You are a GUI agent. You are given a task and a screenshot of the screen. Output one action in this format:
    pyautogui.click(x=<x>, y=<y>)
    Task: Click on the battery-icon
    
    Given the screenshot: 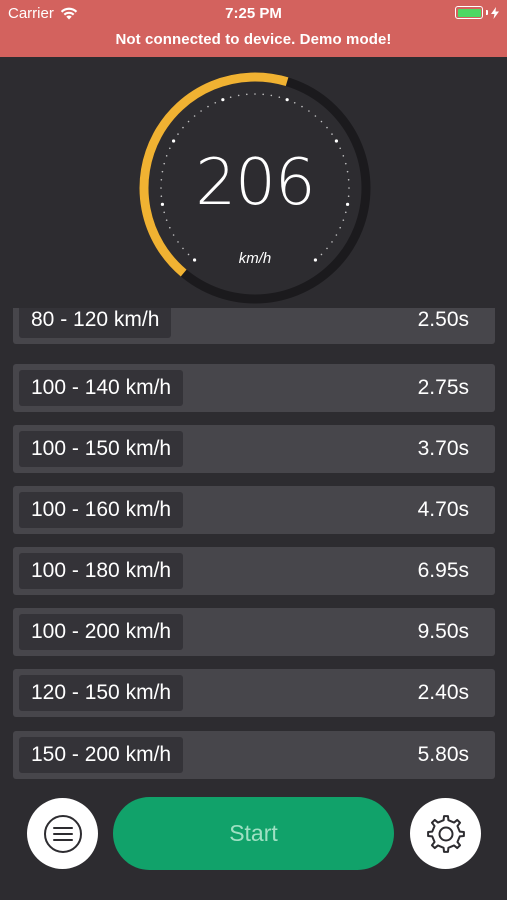 What is the action you would take?
    pyautogui.click(x=477, y=12)
    